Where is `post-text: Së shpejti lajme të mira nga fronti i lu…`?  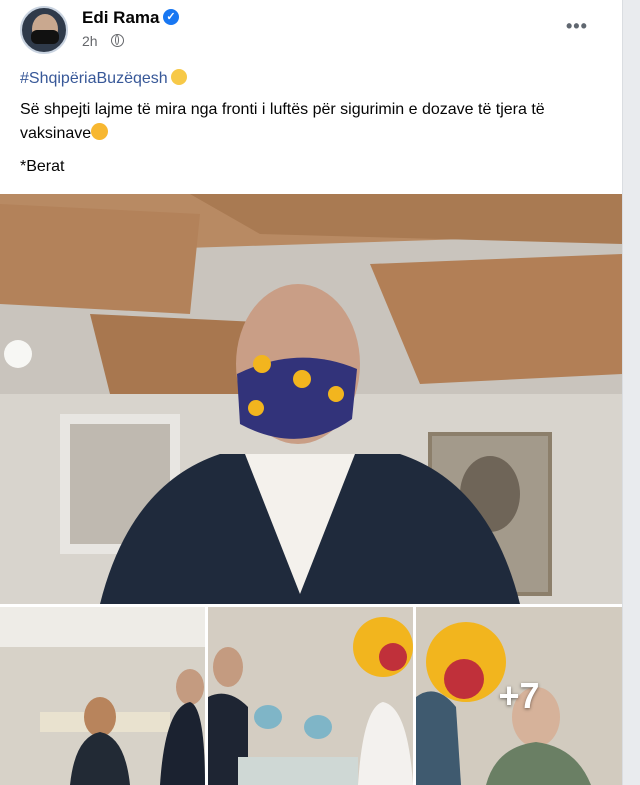
post-text: Së shpejti lajme të mira nga fronti i lu… is located at coordinates (310, 122).